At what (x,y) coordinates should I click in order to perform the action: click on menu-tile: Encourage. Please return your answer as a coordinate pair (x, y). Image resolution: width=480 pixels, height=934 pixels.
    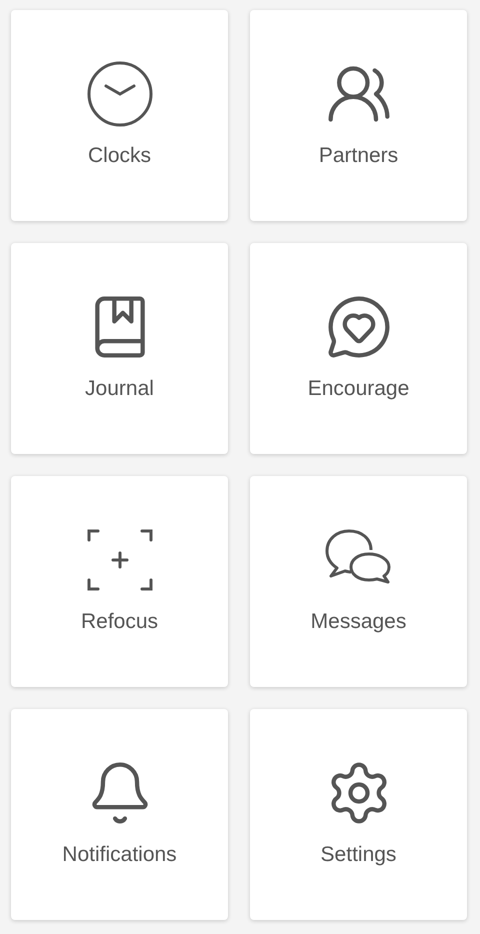
    Looking at the image, I should click on (358, 348).